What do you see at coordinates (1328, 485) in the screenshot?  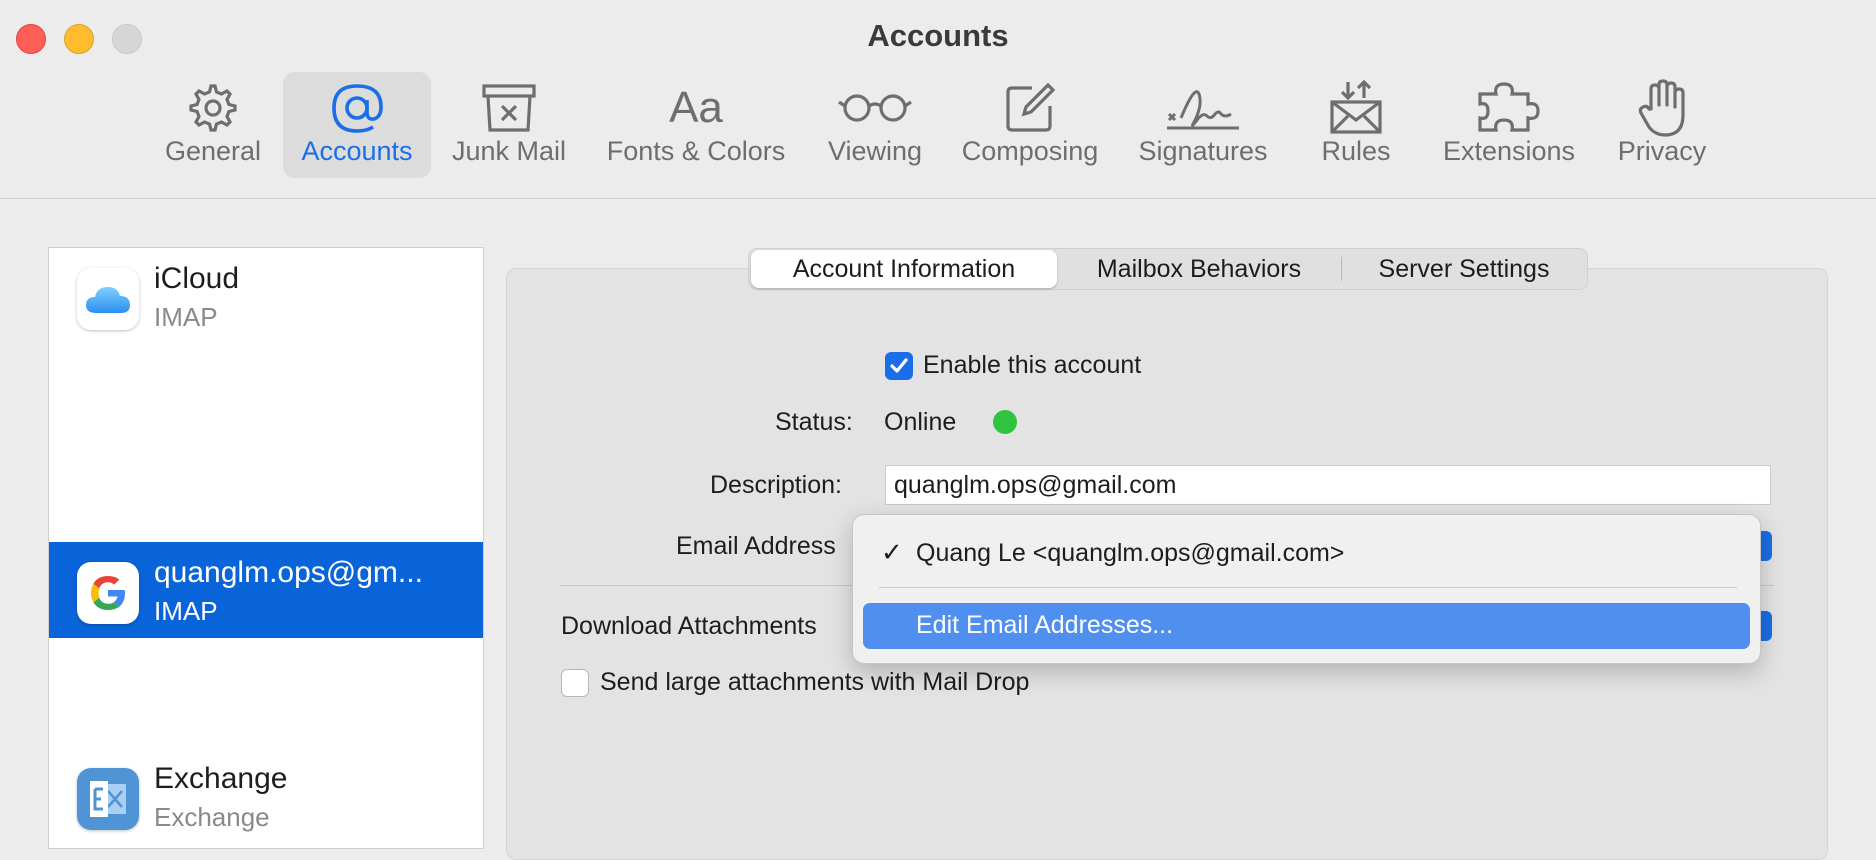 I see `description-input` at bounding box center [1328, 485].